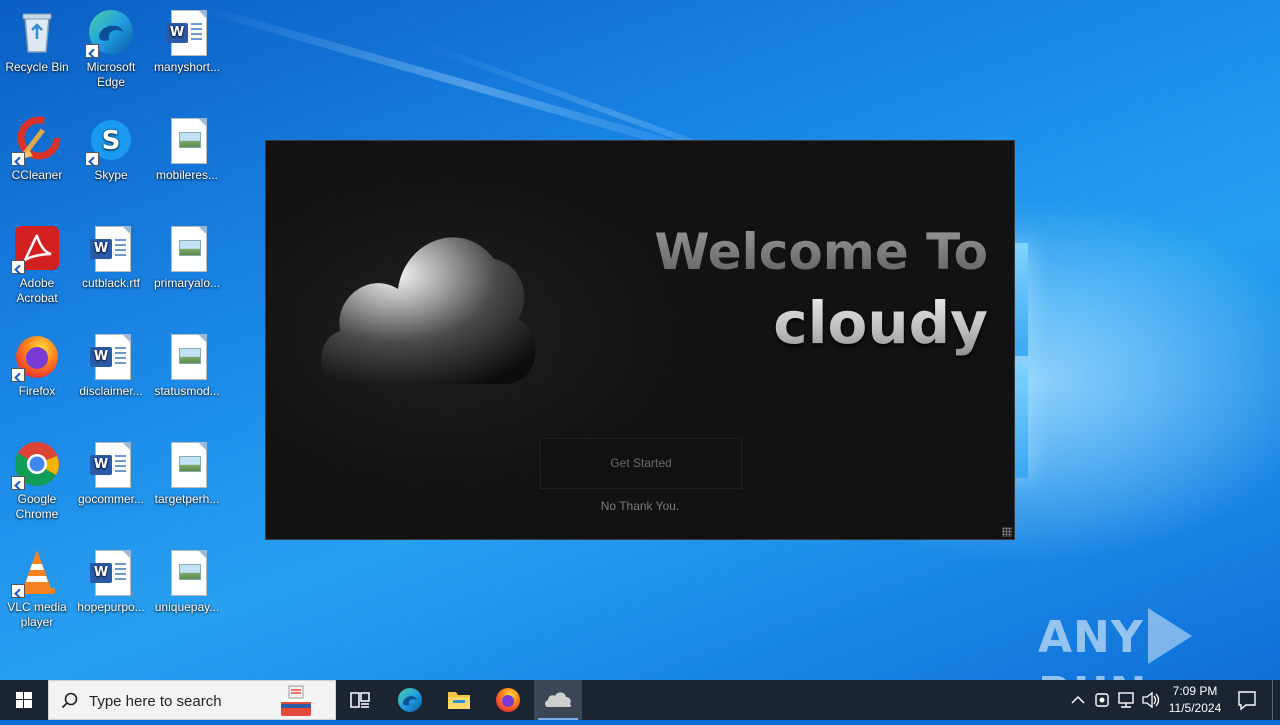  I want to click on taskbar: Type here to search 7:09 PM 11/5/2024, so click(640, 700).